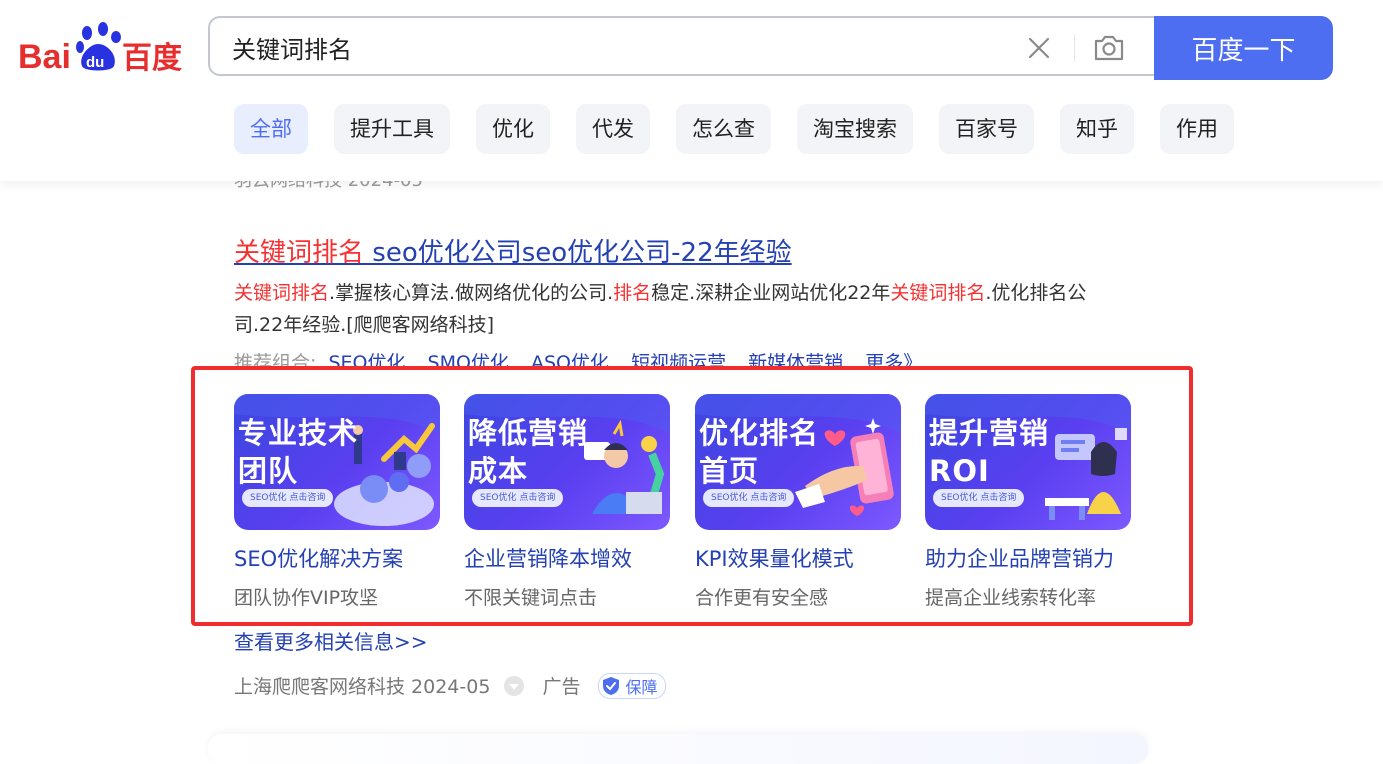  What do you see at coordinates (1197, 129) in the screenshot?
I see `tab-purpose: 作用` at bounding box center [1197, 129].